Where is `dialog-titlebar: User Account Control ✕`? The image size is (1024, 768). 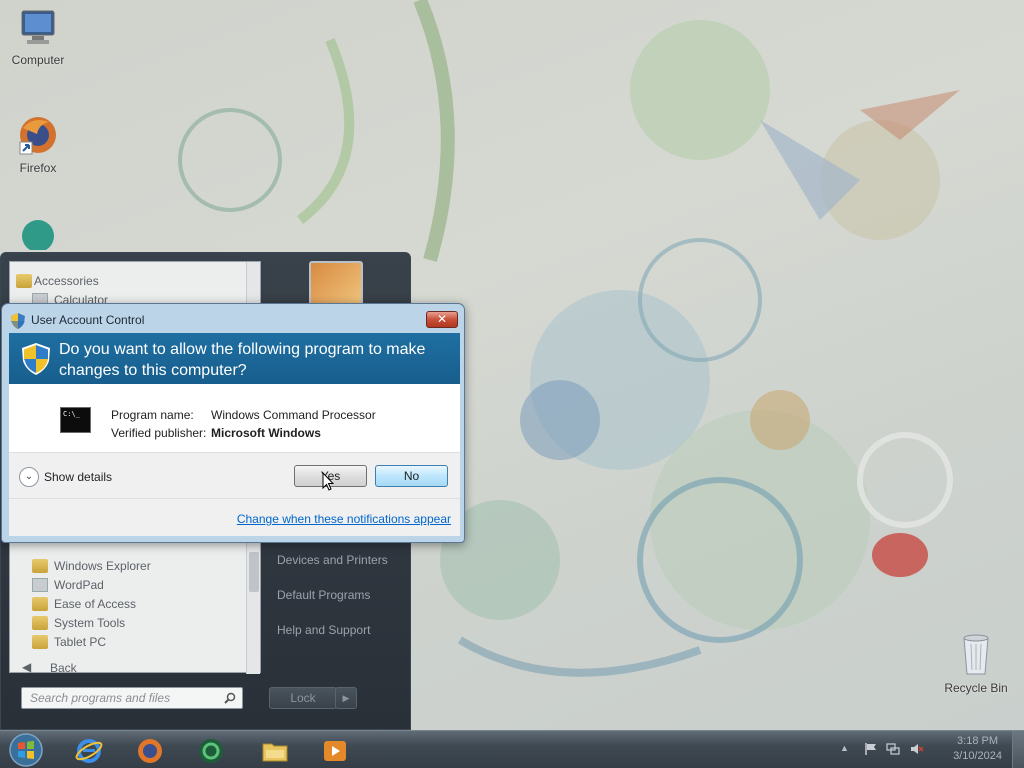
dialog-titlebar: User Account Control ✕ is located at coordinates (233, 318).